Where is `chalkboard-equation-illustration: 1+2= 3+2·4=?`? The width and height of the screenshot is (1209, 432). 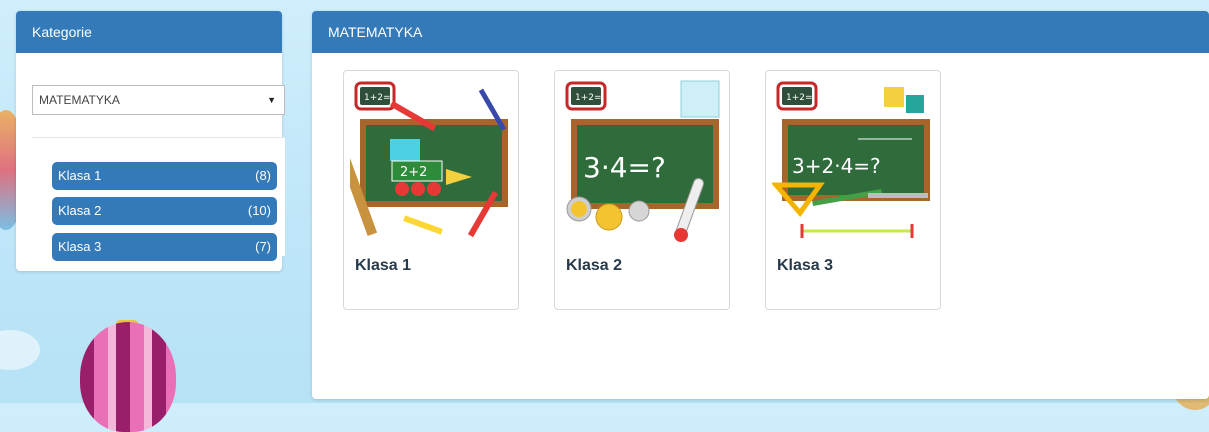 chalkboard-equation-illustration: 1+2= 3+2·4=? is located at coordinates (851, 159).